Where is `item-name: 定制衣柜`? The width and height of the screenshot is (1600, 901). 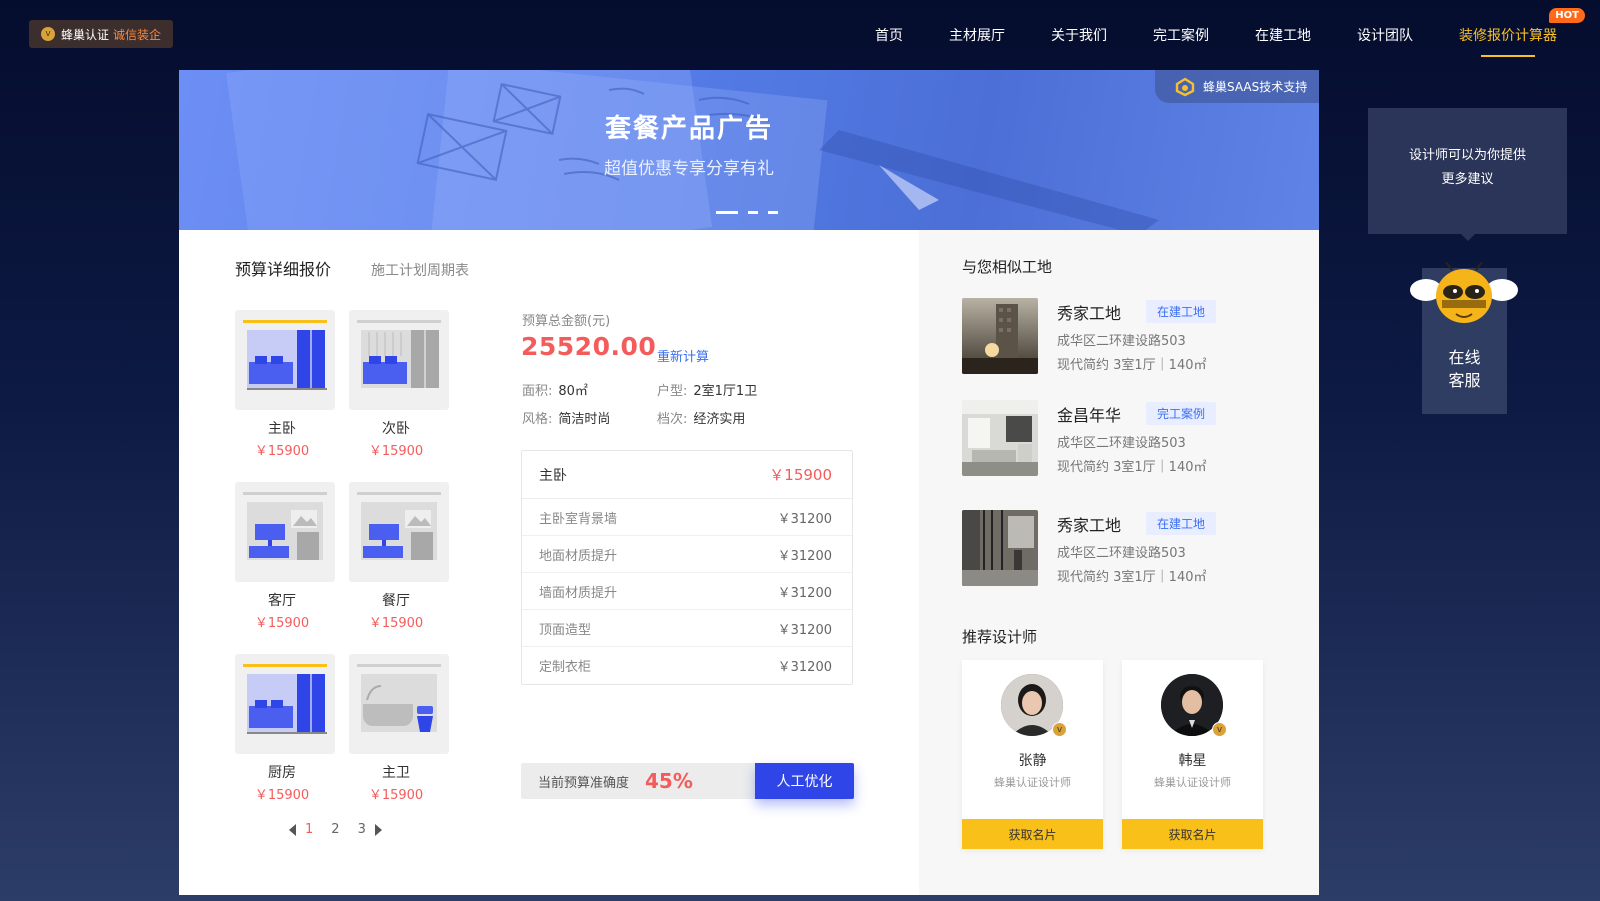 item-name: 定制衣柜 is located at coordinates (565, 667).